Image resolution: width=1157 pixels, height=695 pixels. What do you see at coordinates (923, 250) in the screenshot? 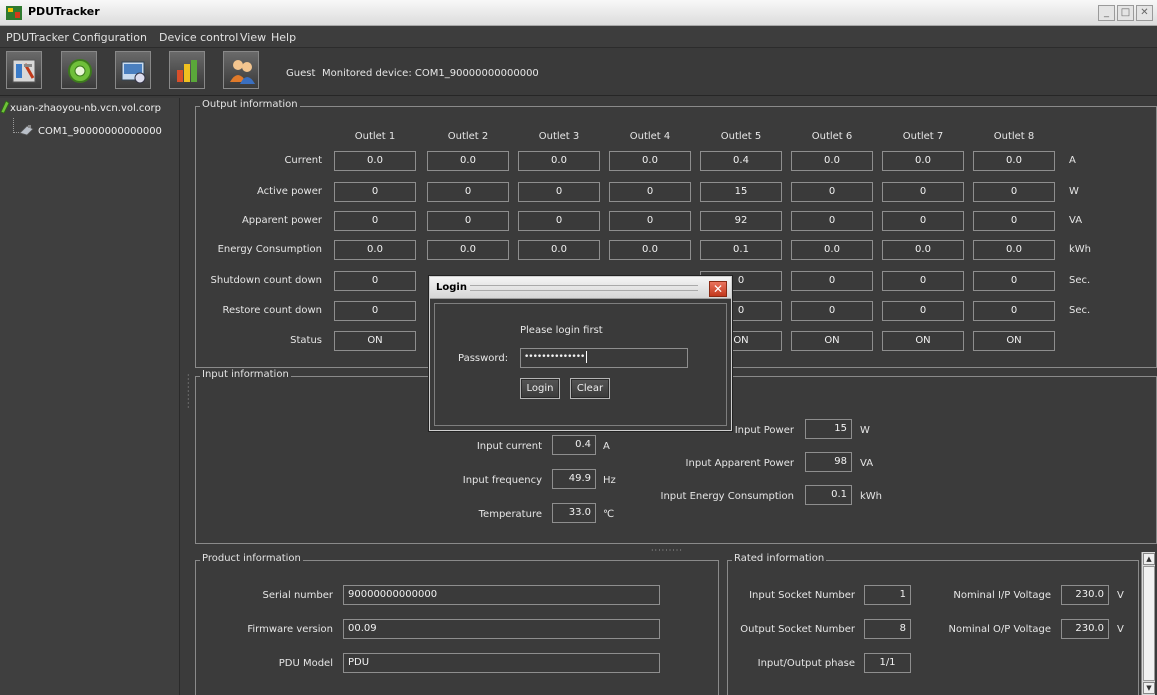
I see `energy-consumption-outlet-7: 0.0` at bounding box center [923, 250].